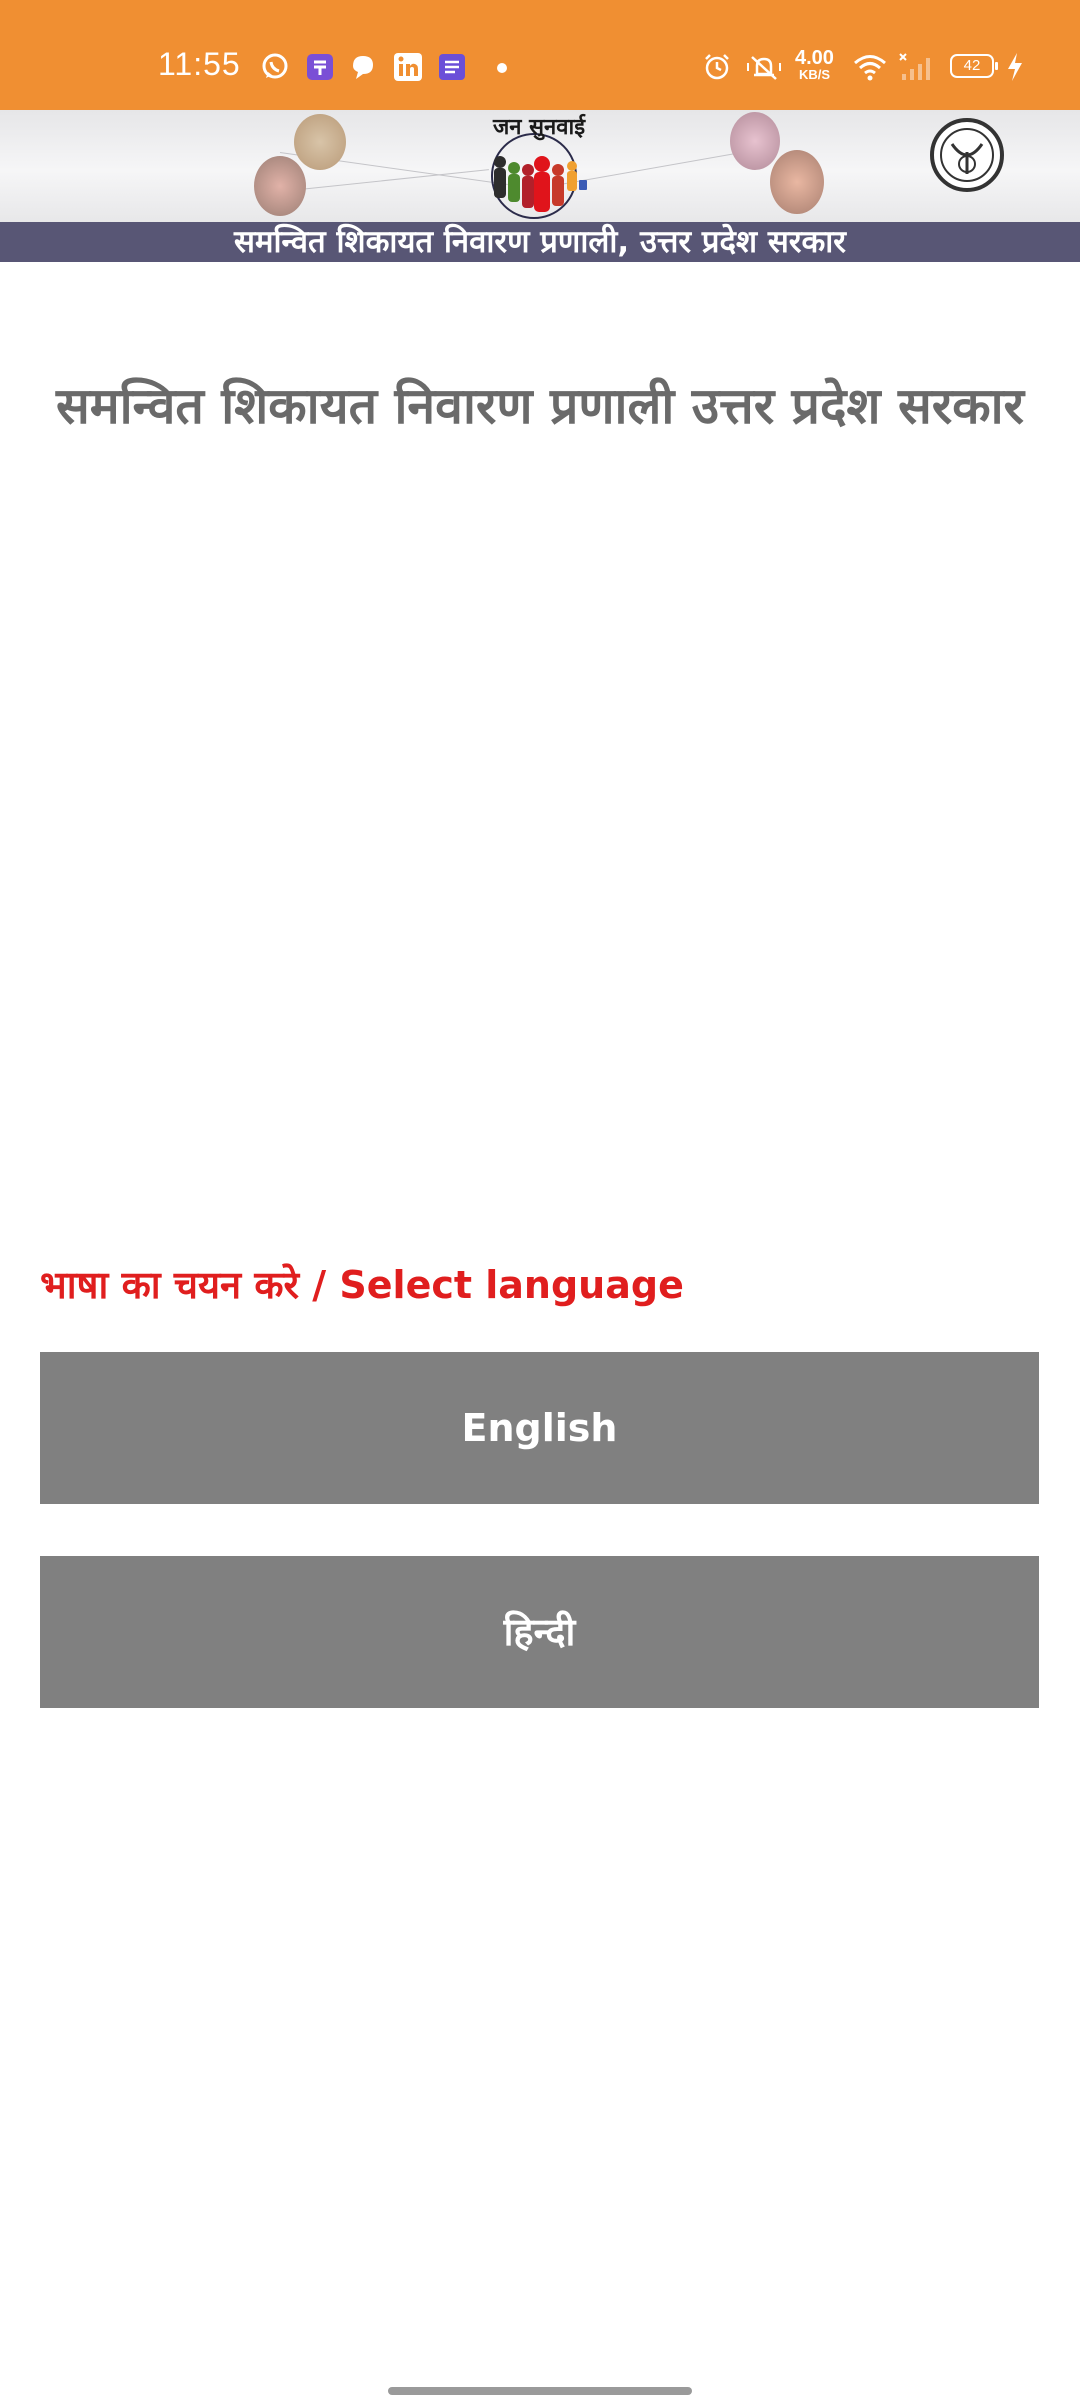  I want to click on notes-icon, so click(452, 67).